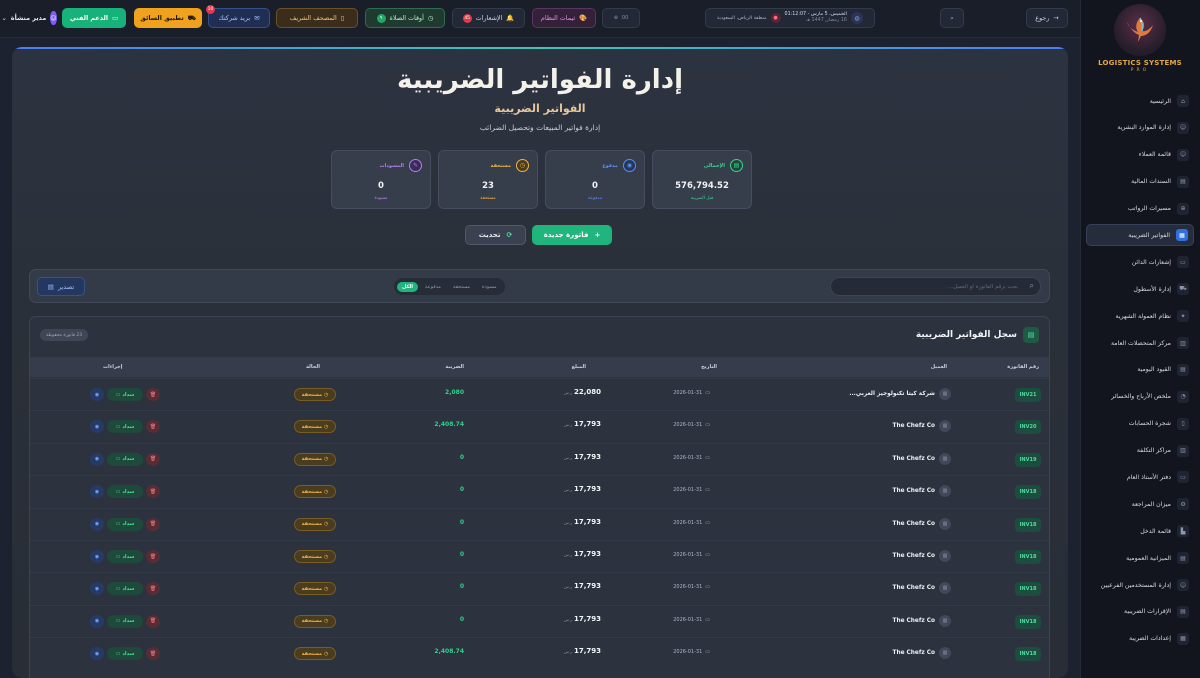 This screenshot has height=678, width=1200. Describe the element at coordinates (1140, 209) in the screenshot. I see `sidebar-item: ⊕ مسيرات الرواتب` at that location.